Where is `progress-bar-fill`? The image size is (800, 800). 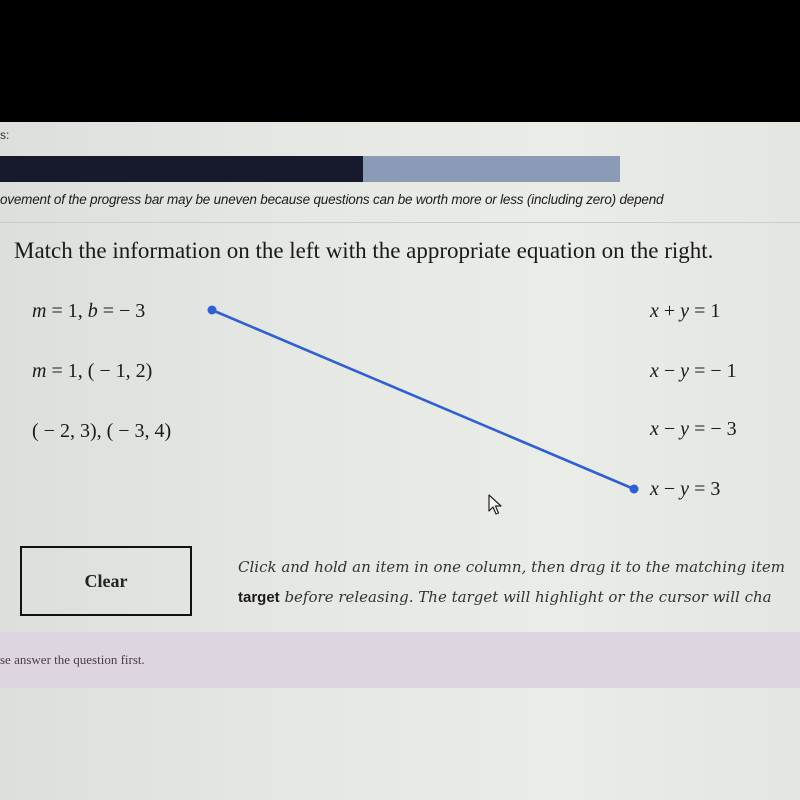
progress-bar-fill is located at coordinates (181, 169).